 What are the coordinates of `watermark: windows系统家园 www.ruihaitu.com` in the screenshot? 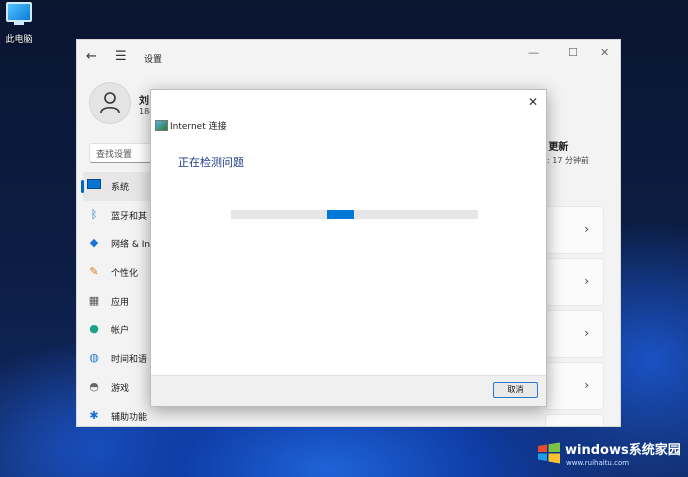 It's located at (611, 455).